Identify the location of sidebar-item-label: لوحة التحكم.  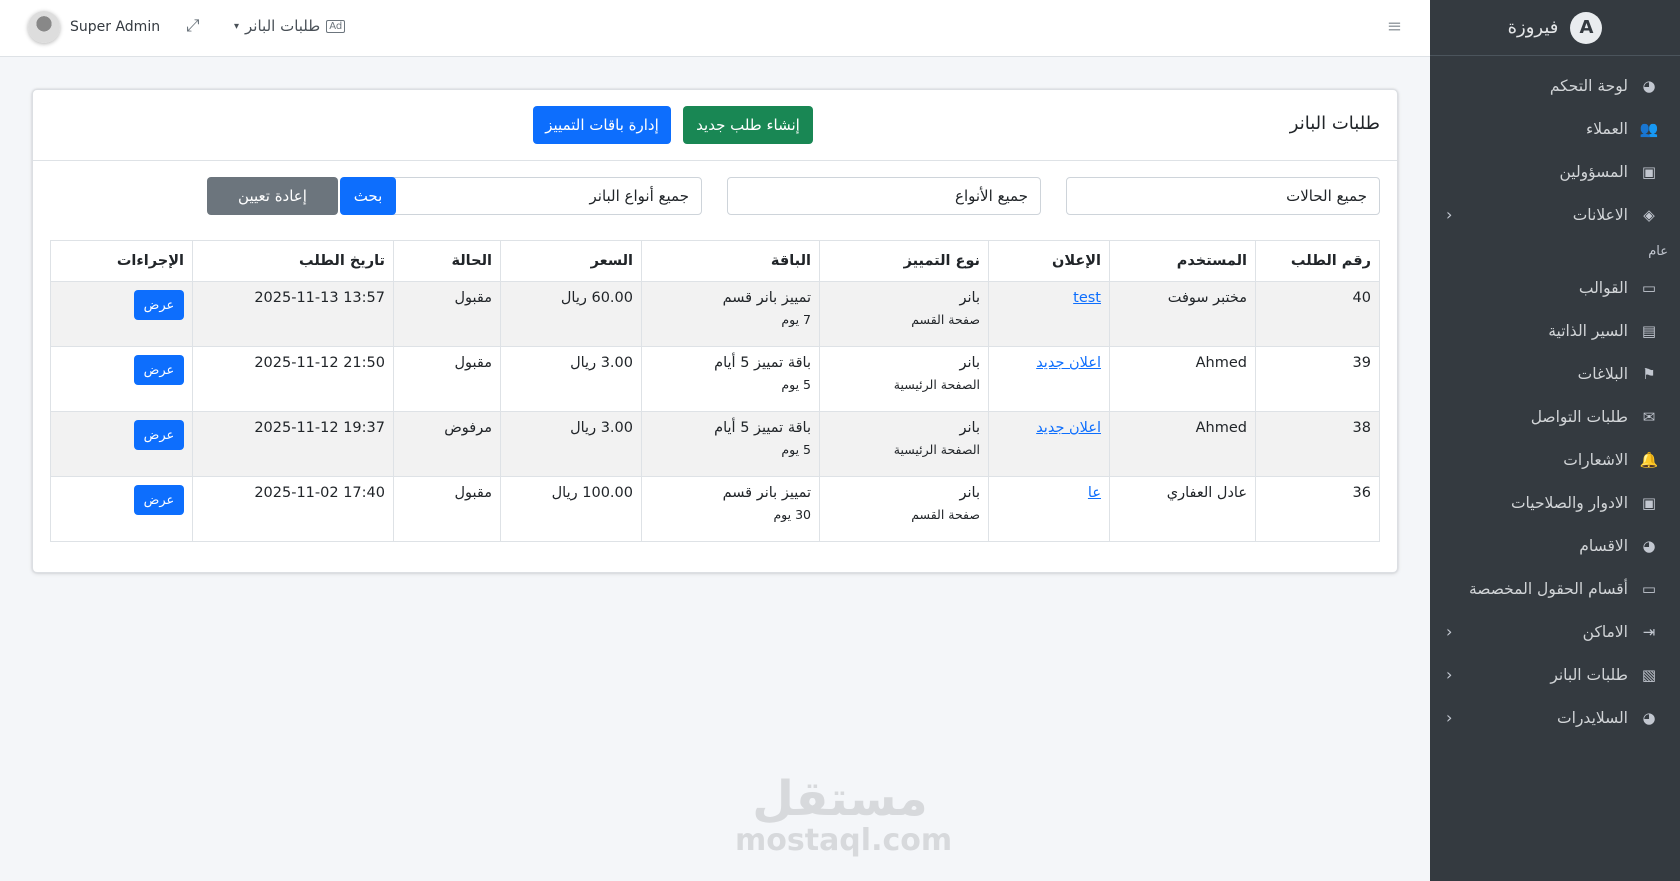
(1588, 85).